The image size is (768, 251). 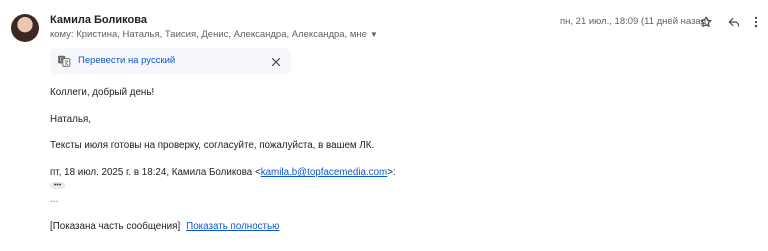 I want to click on translate-bar: G Перевести на русский, so click(x=170, y=61).